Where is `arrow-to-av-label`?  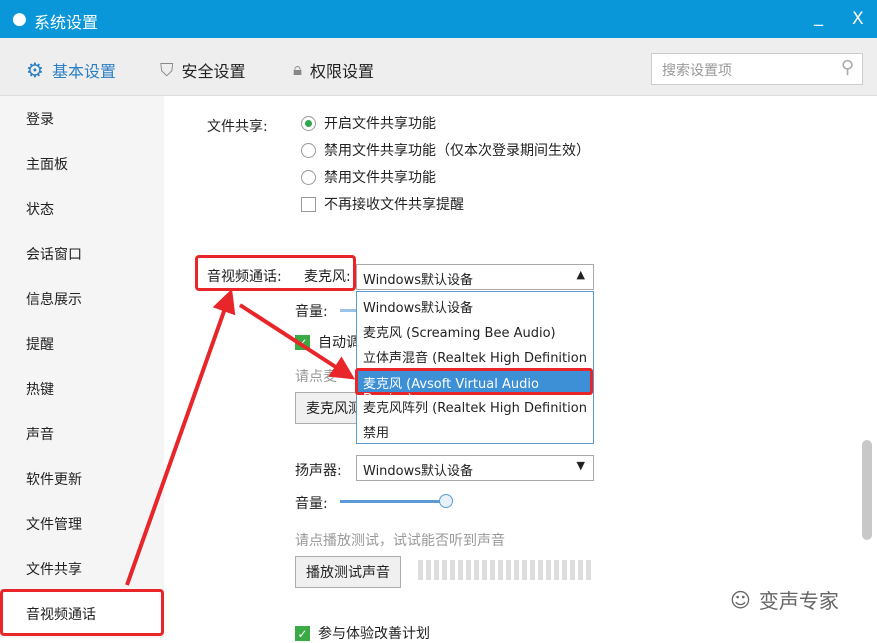 arrow-to-av-label is located at coordinates (180, 437).